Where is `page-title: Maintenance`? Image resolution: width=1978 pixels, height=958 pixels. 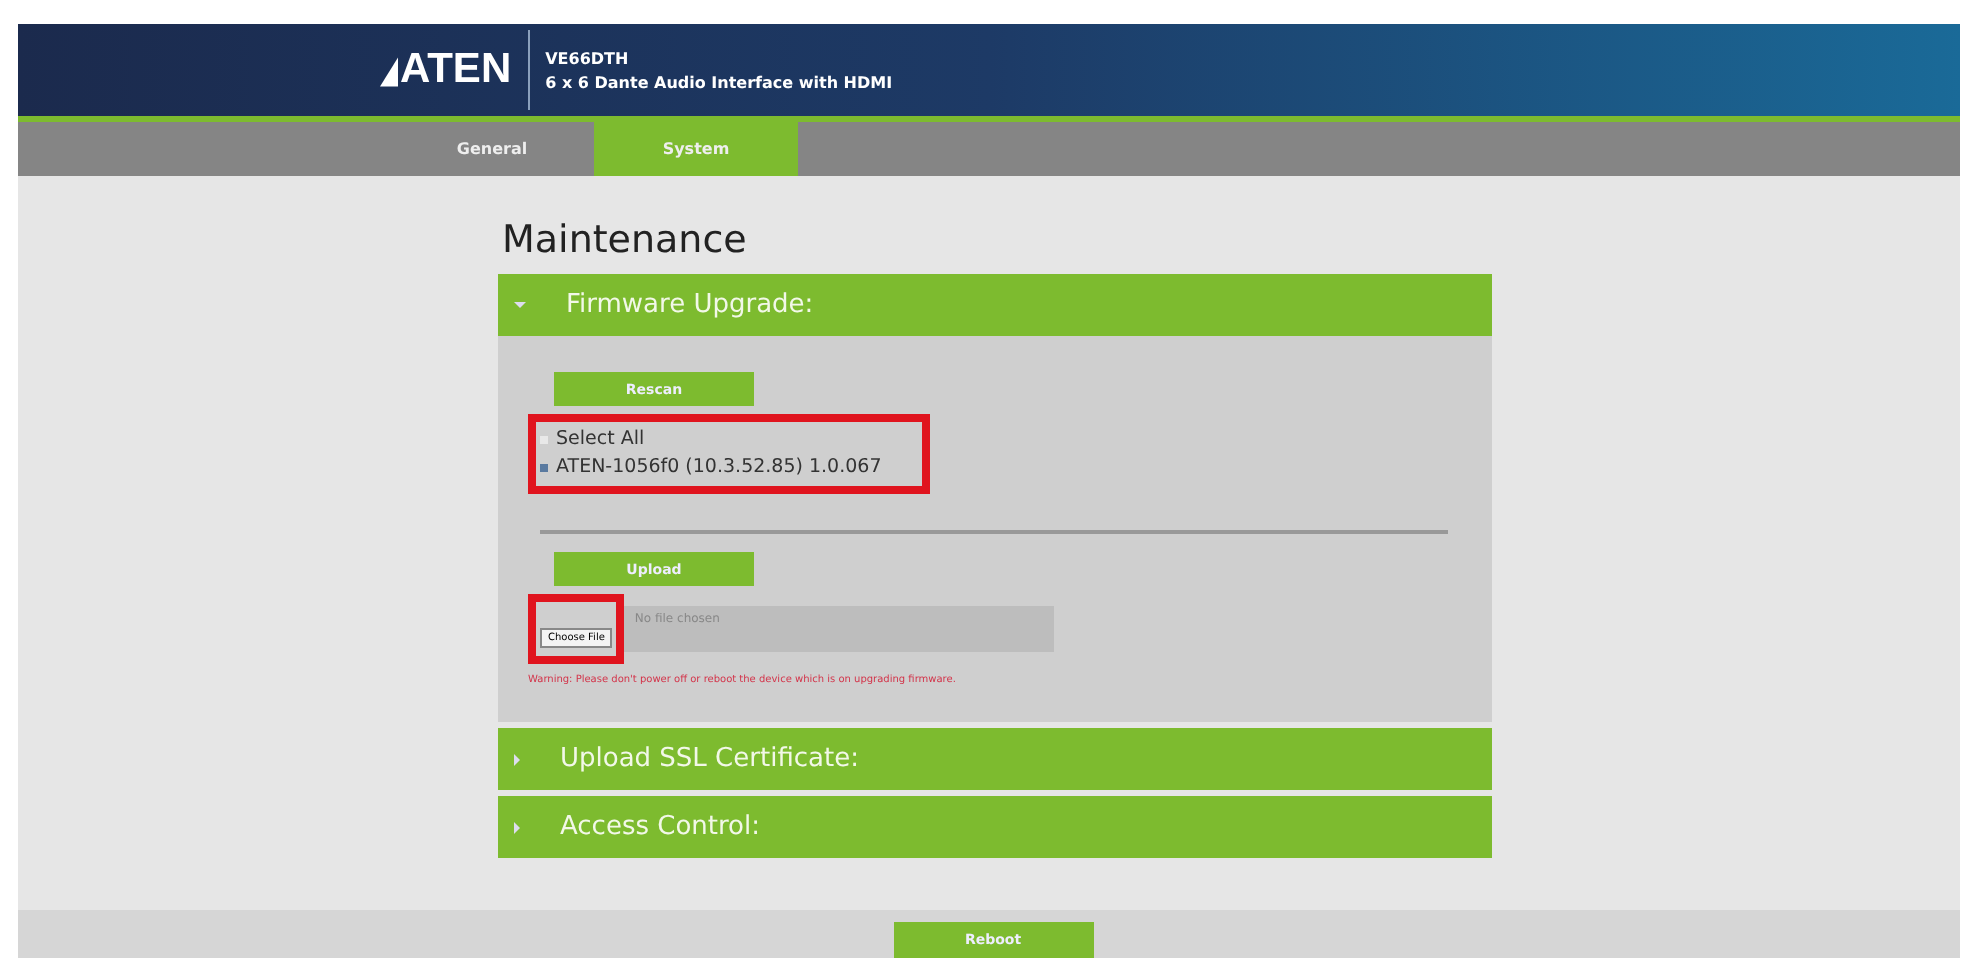
page-title: Maintenance is located at coordinates (625, 240).